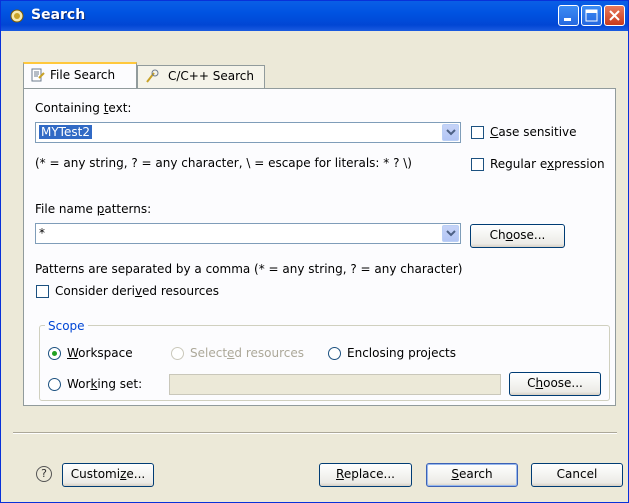  I want to click on help-icon: ?, so click(44, 474).